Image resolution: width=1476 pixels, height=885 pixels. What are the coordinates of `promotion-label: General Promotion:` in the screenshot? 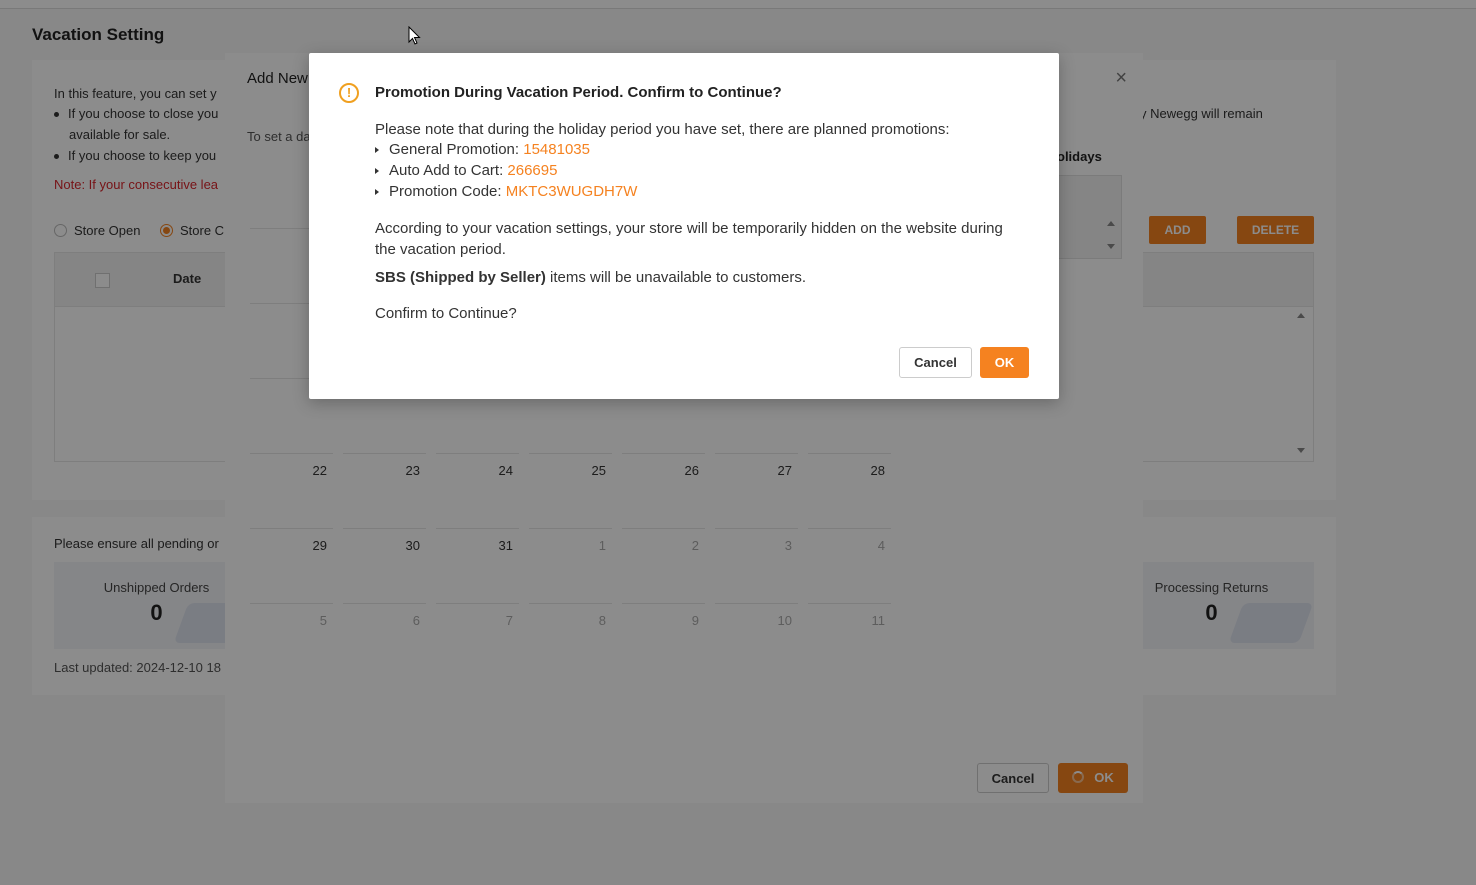 It's located at (456, 149).